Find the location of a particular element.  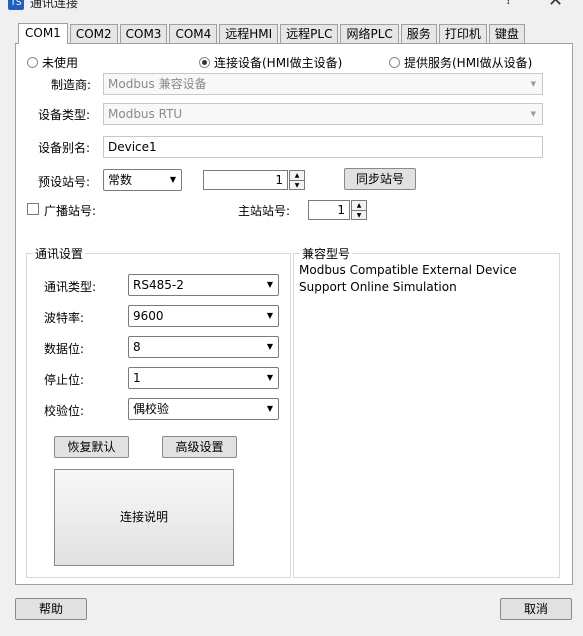

radio-serve-label: 提供服务(HMI做从设备) is located at coordinates (468, 62).